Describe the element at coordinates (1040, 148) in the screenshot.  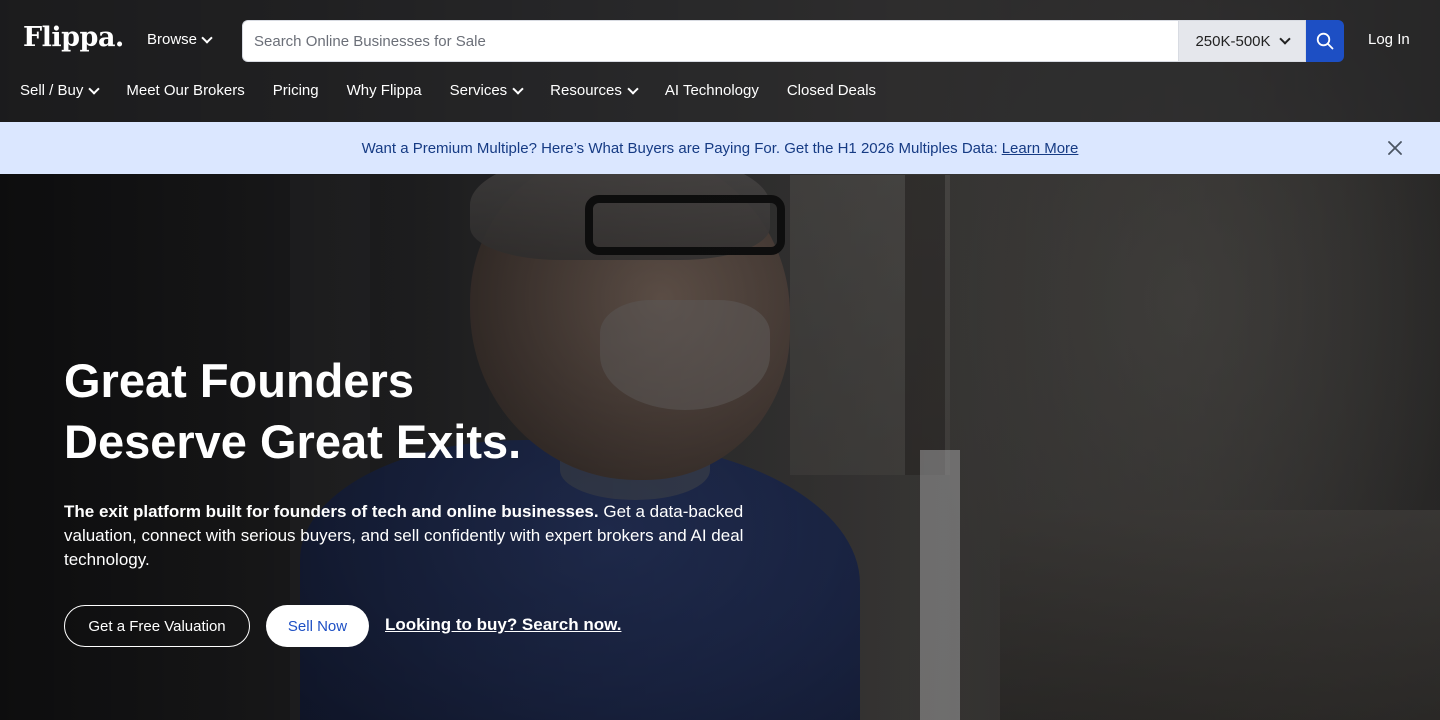
I see `banner-learn-more-link: Learn More` at that location.